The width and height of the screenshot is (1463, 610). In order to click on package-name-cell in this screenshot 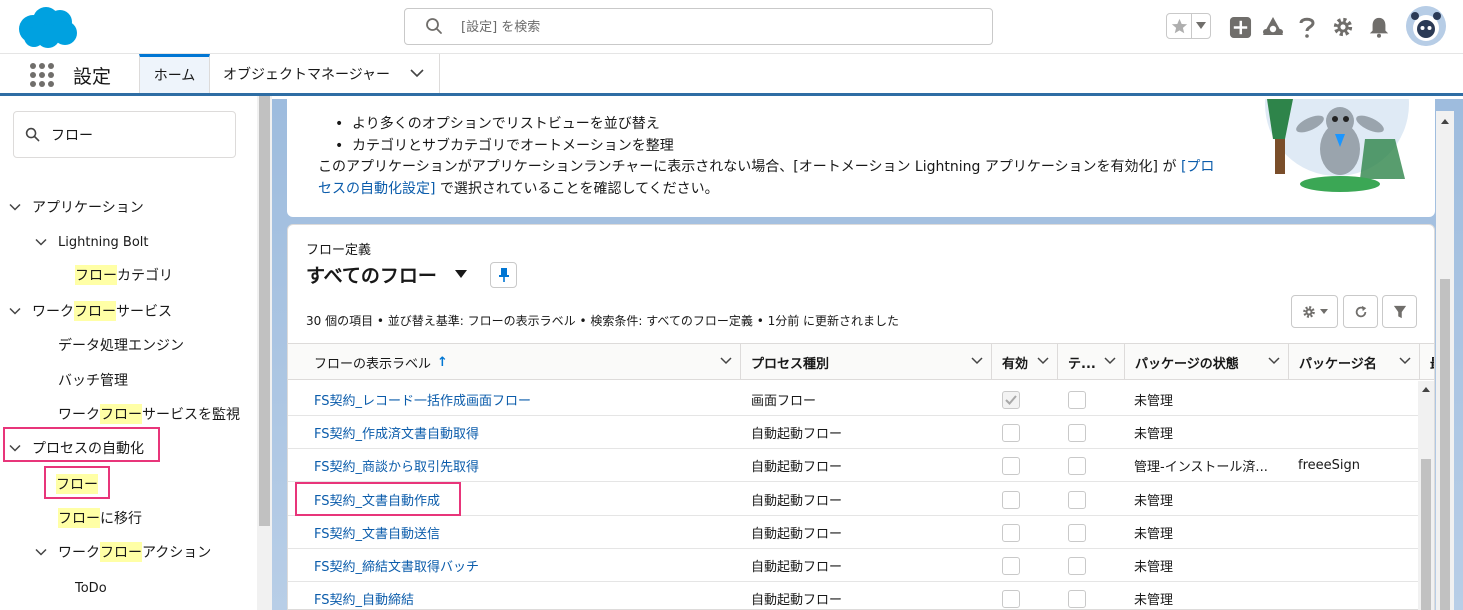, I will do `click(1357, 565)`.